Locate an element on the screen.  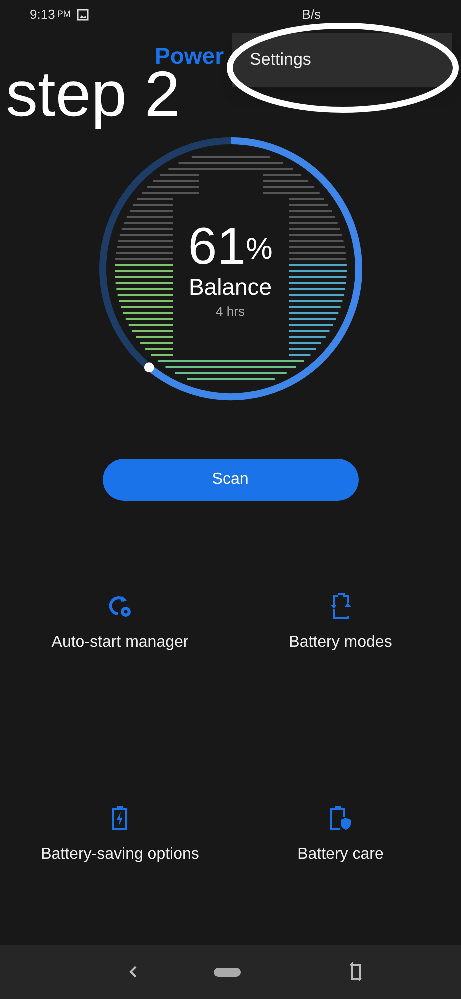
network-speed: B/s is located at coordinates (311, 15).